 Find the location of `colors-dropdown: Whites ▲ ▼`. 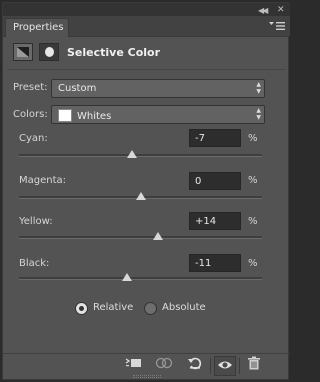

colors-dropdown: Whites ▲ ▼ is located at coordinates (158, 114).